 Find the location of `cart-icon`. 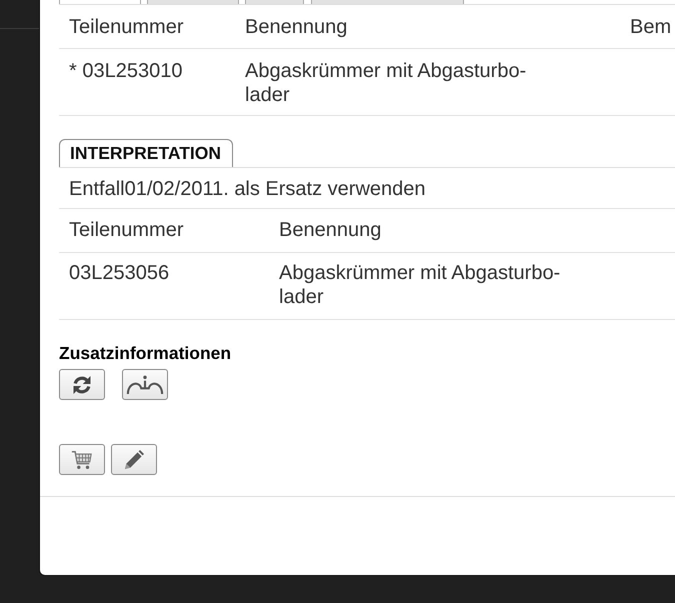

cart-icon is located at coordinates (82, 459).